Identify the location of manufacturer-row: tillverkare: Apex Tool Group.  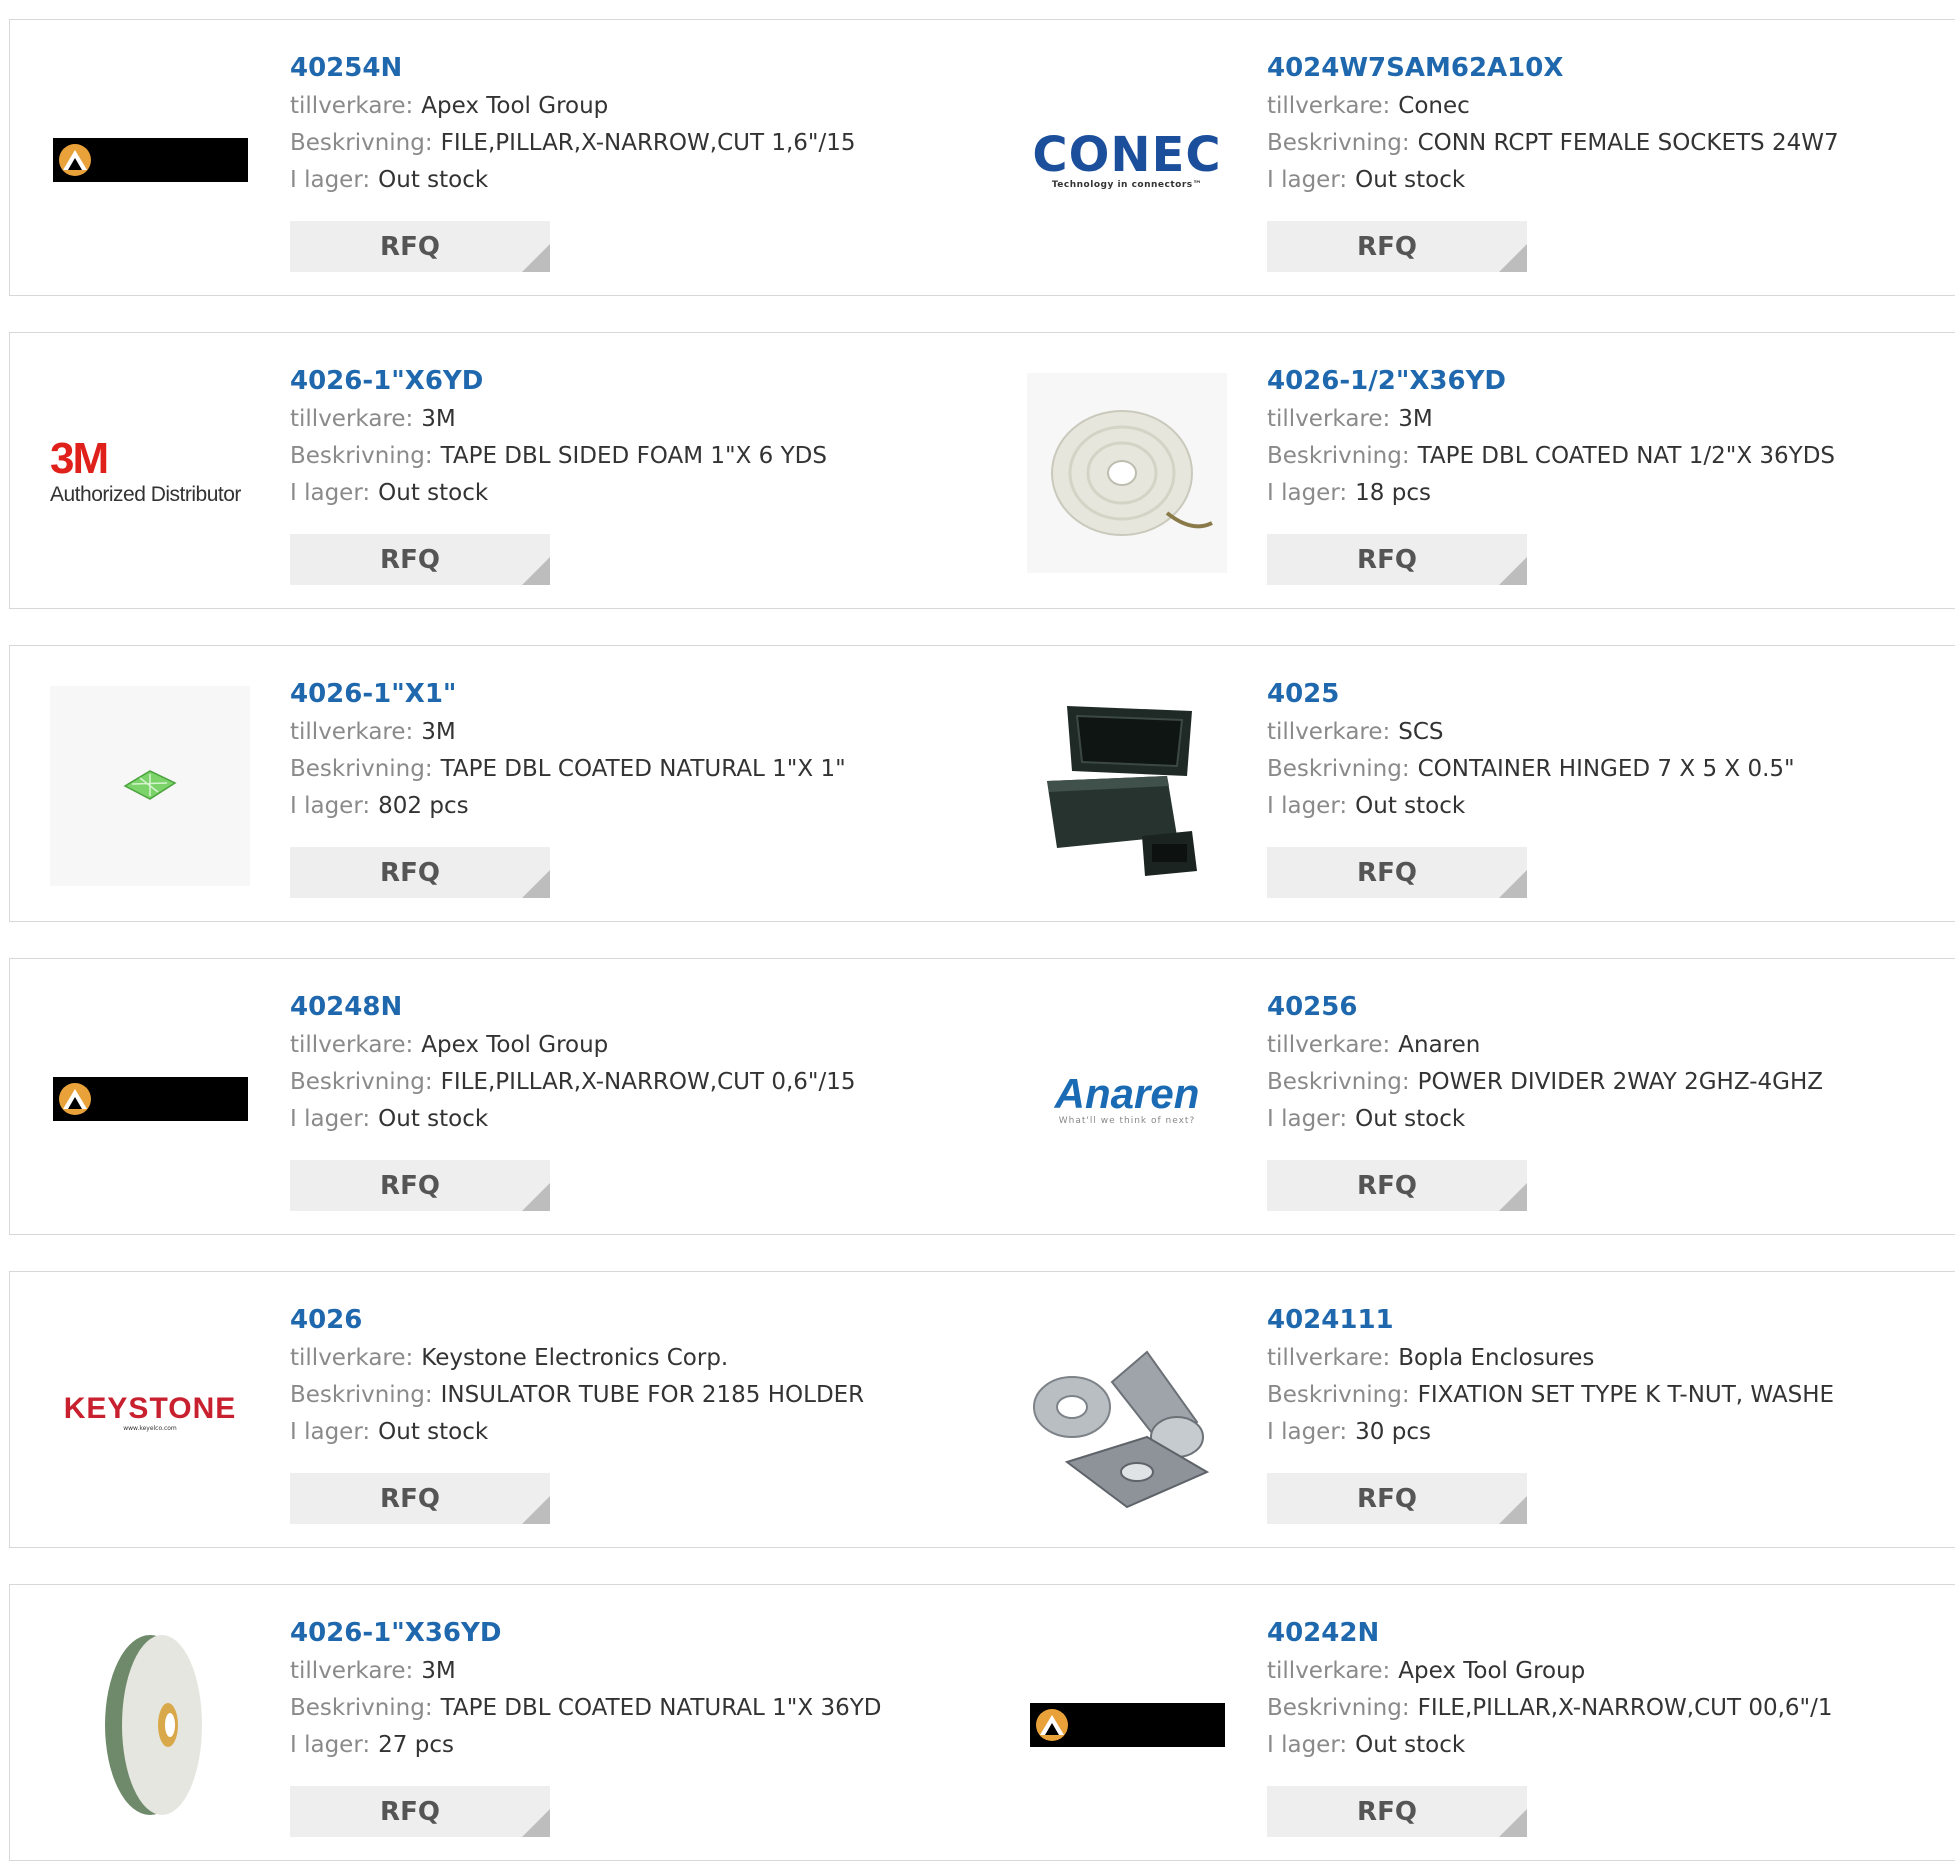
(633, 106).